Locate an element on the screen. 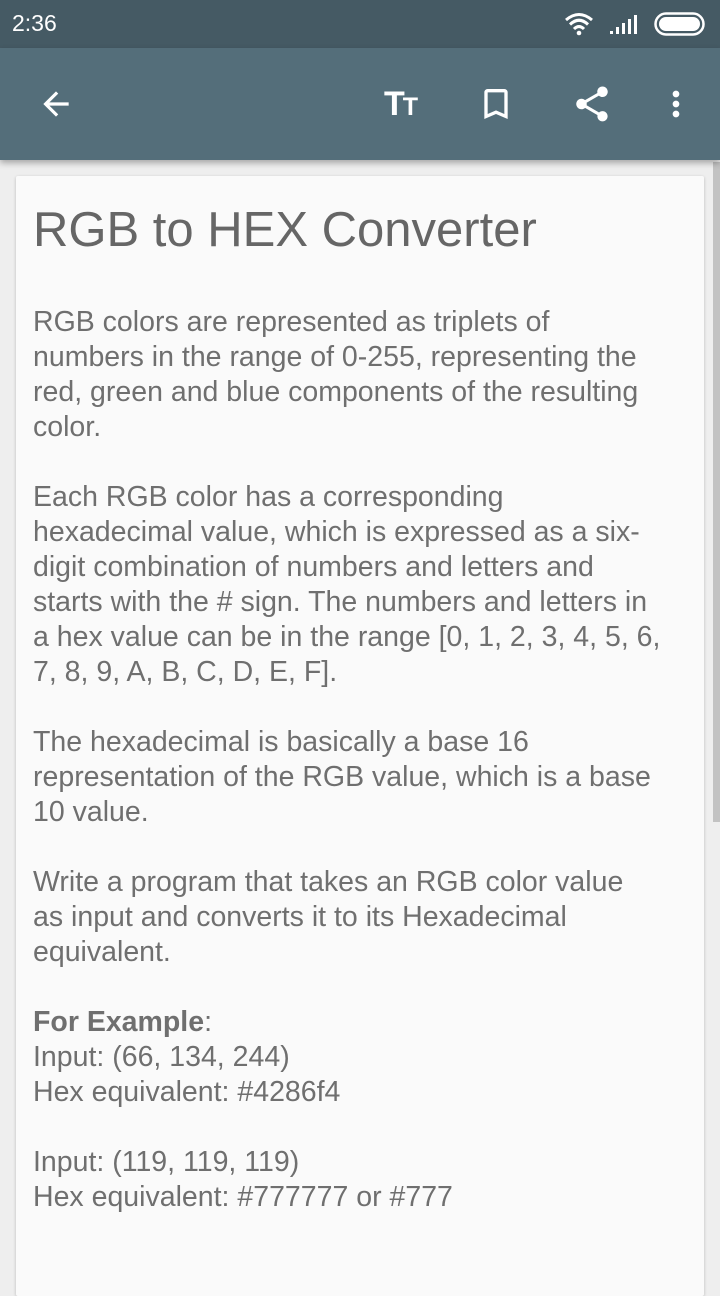 This screenshot has width=720, height=1296. text-size-glyph-small: T is located at coordinates (410, 107).